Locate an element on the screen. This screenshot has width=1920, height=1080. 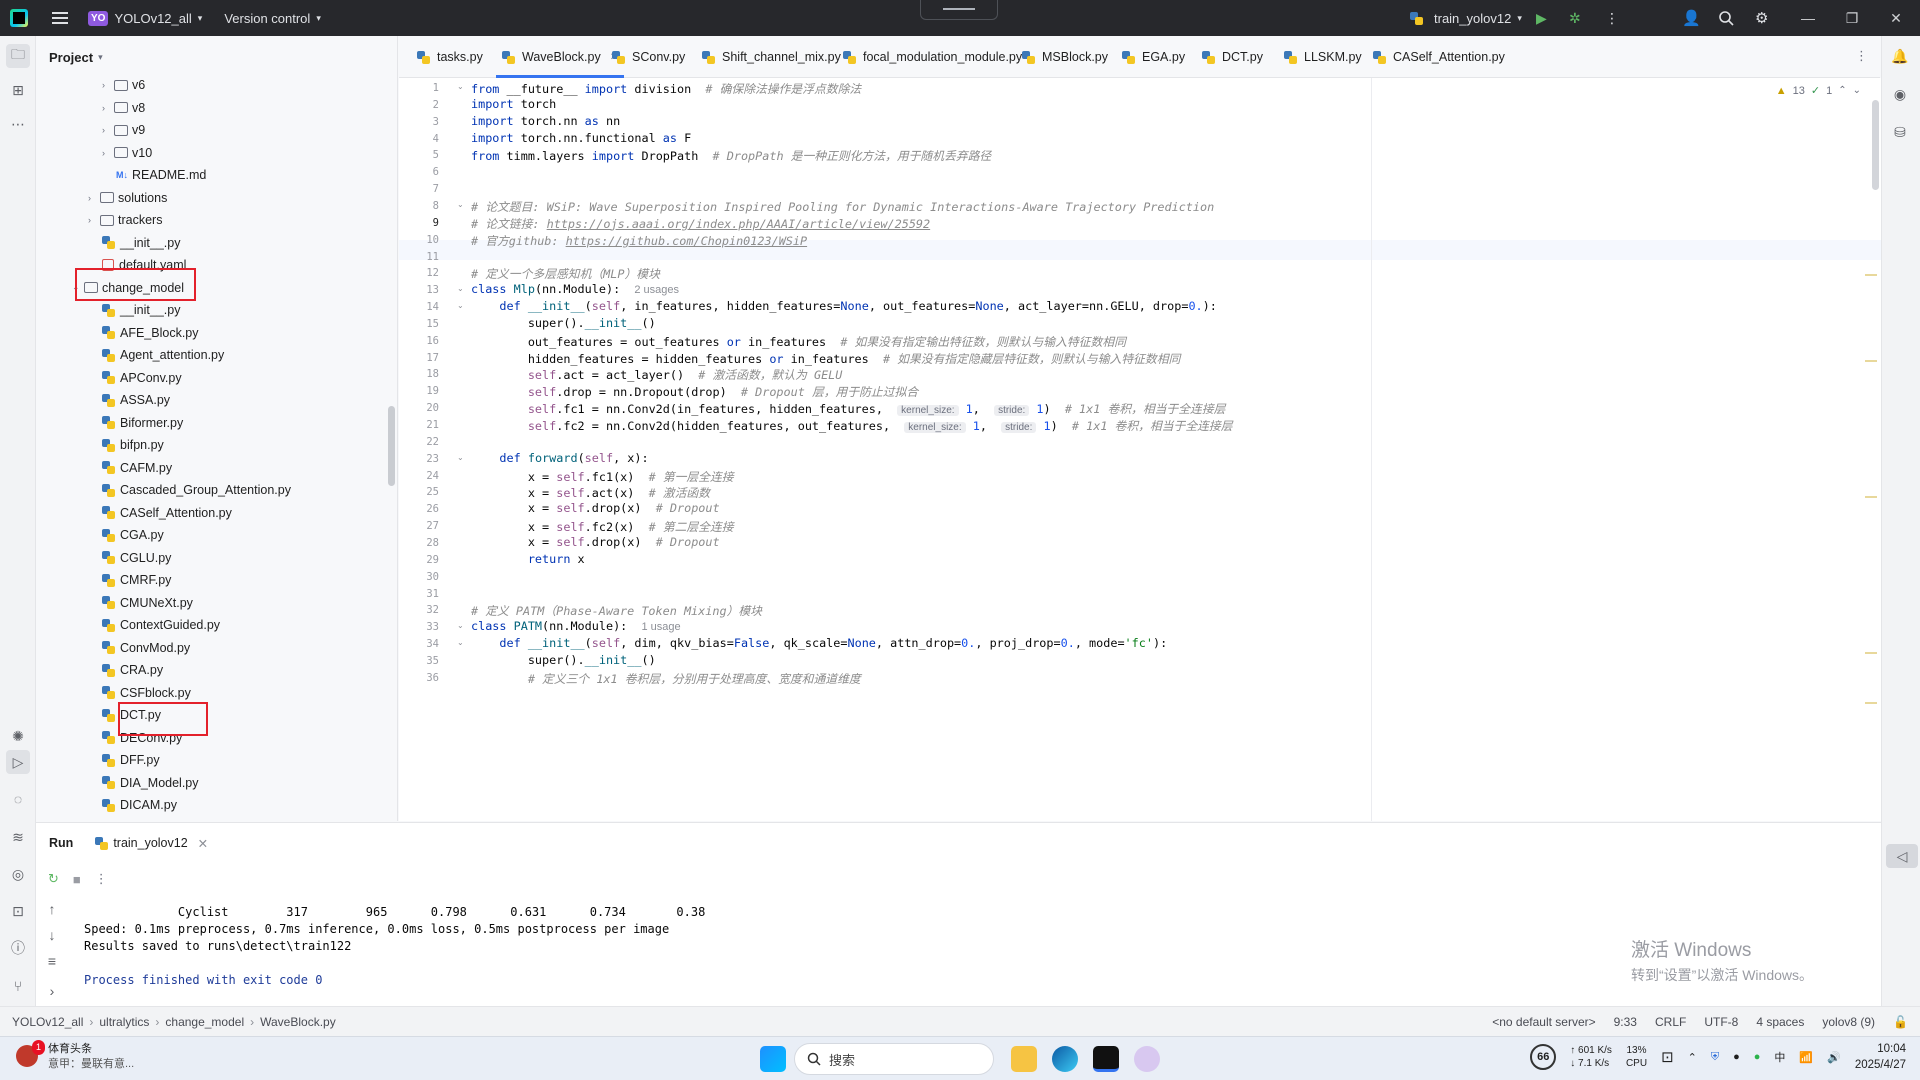
code-line: # 定义三个 1x1 卷积层，分别用于处理高度、宽度和通道维度 is located at coordinates (666, 678).